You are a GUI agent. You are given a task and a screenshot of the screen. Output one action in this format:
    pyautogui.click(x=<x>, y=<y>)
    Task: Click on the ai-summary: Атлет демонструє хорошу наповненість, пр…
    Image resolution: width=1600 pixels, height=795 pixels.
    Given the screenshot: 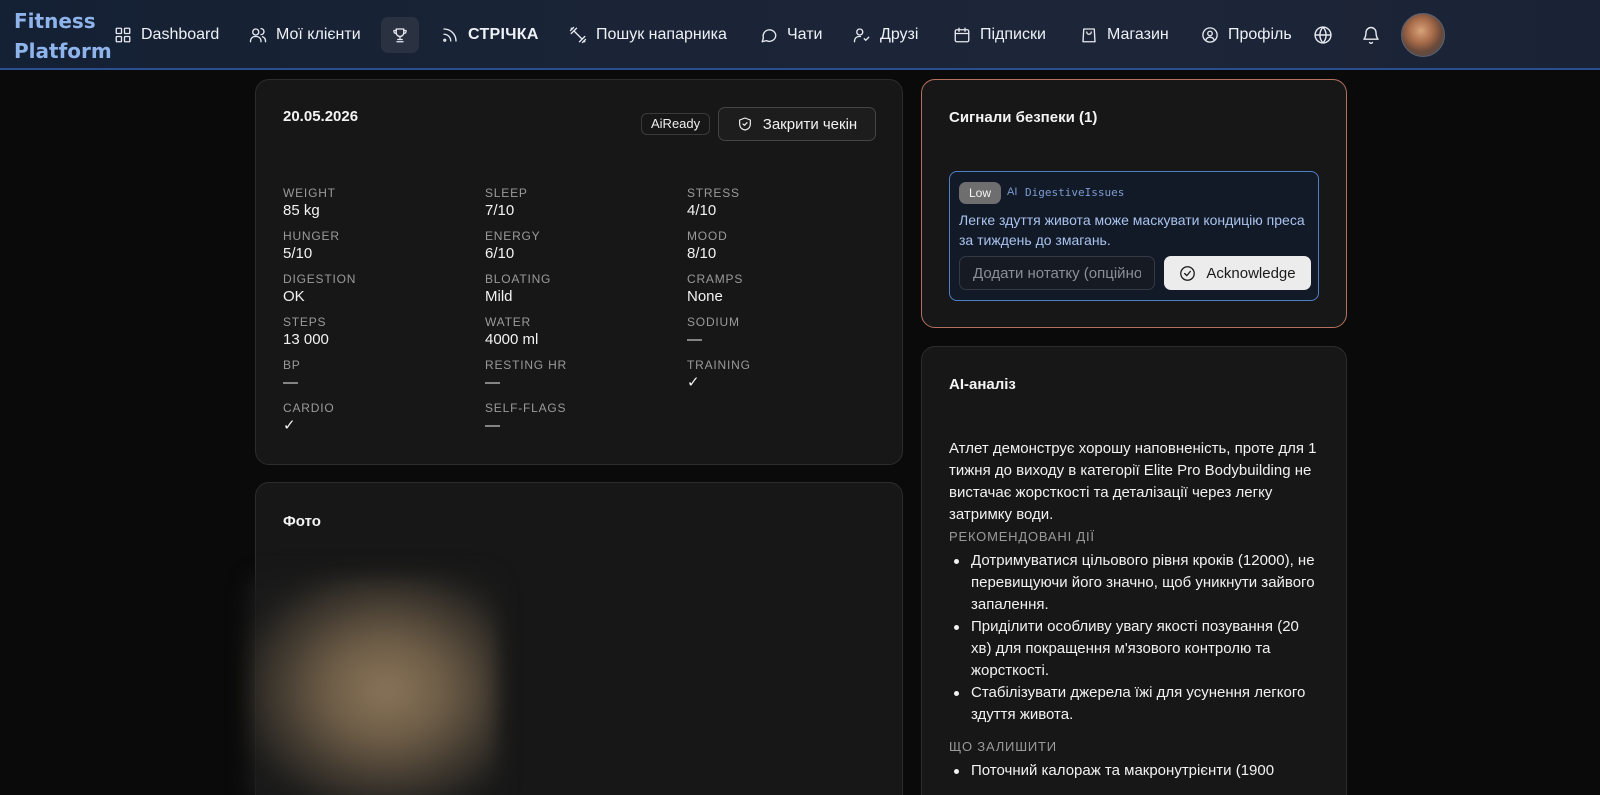 What is the action you would take?
    pyautogui.click(x=1133, y=481)
    